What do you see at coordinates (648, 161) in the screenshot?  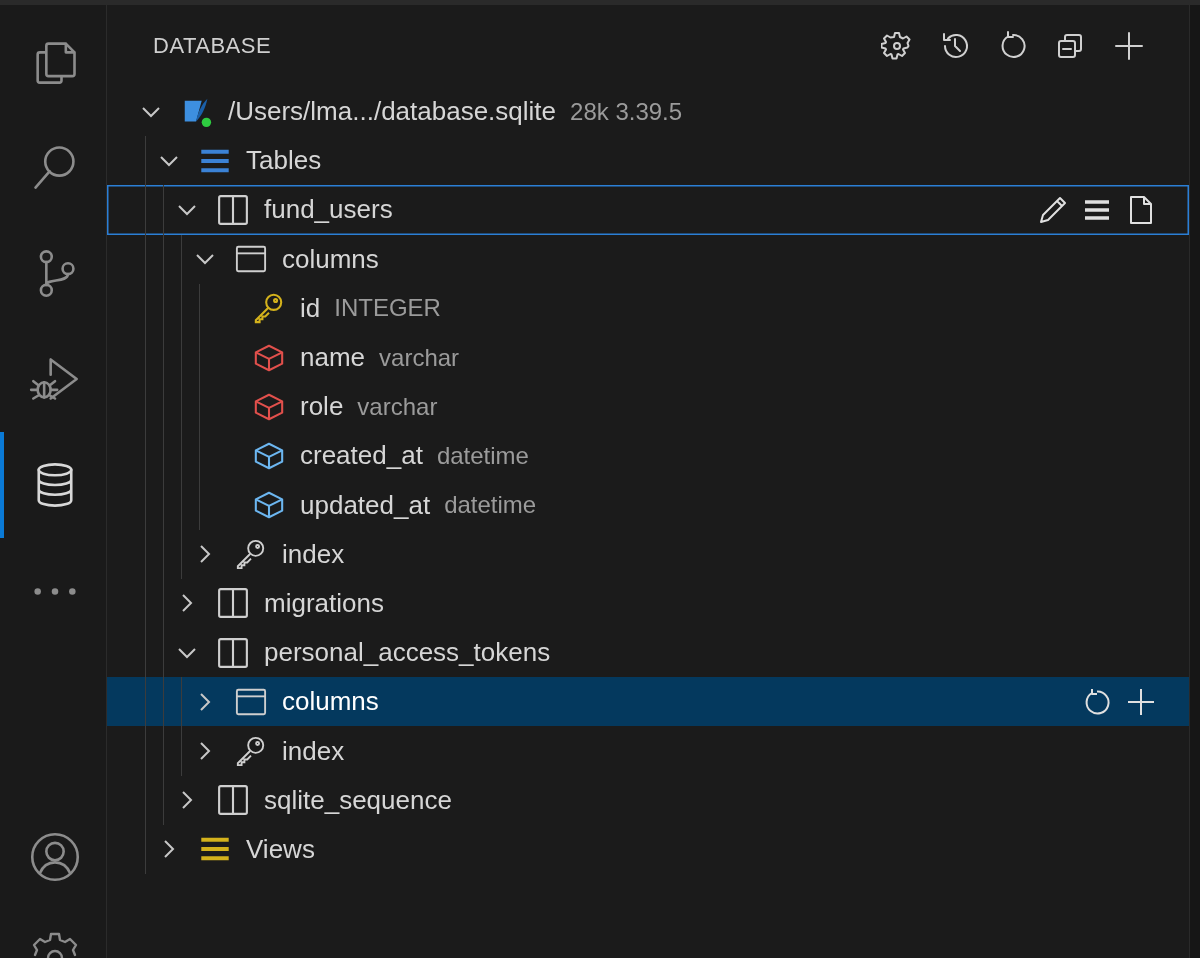 I see `tree-item: Tables` at bounding box center [648, 161].